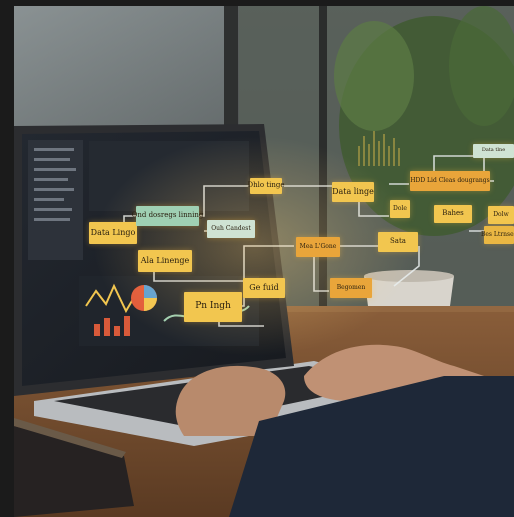  What do you see at coordinates (165, 261) in the screenshot?
I see `sticky-note: Ala Linenge` at bounding box center [165, 261].